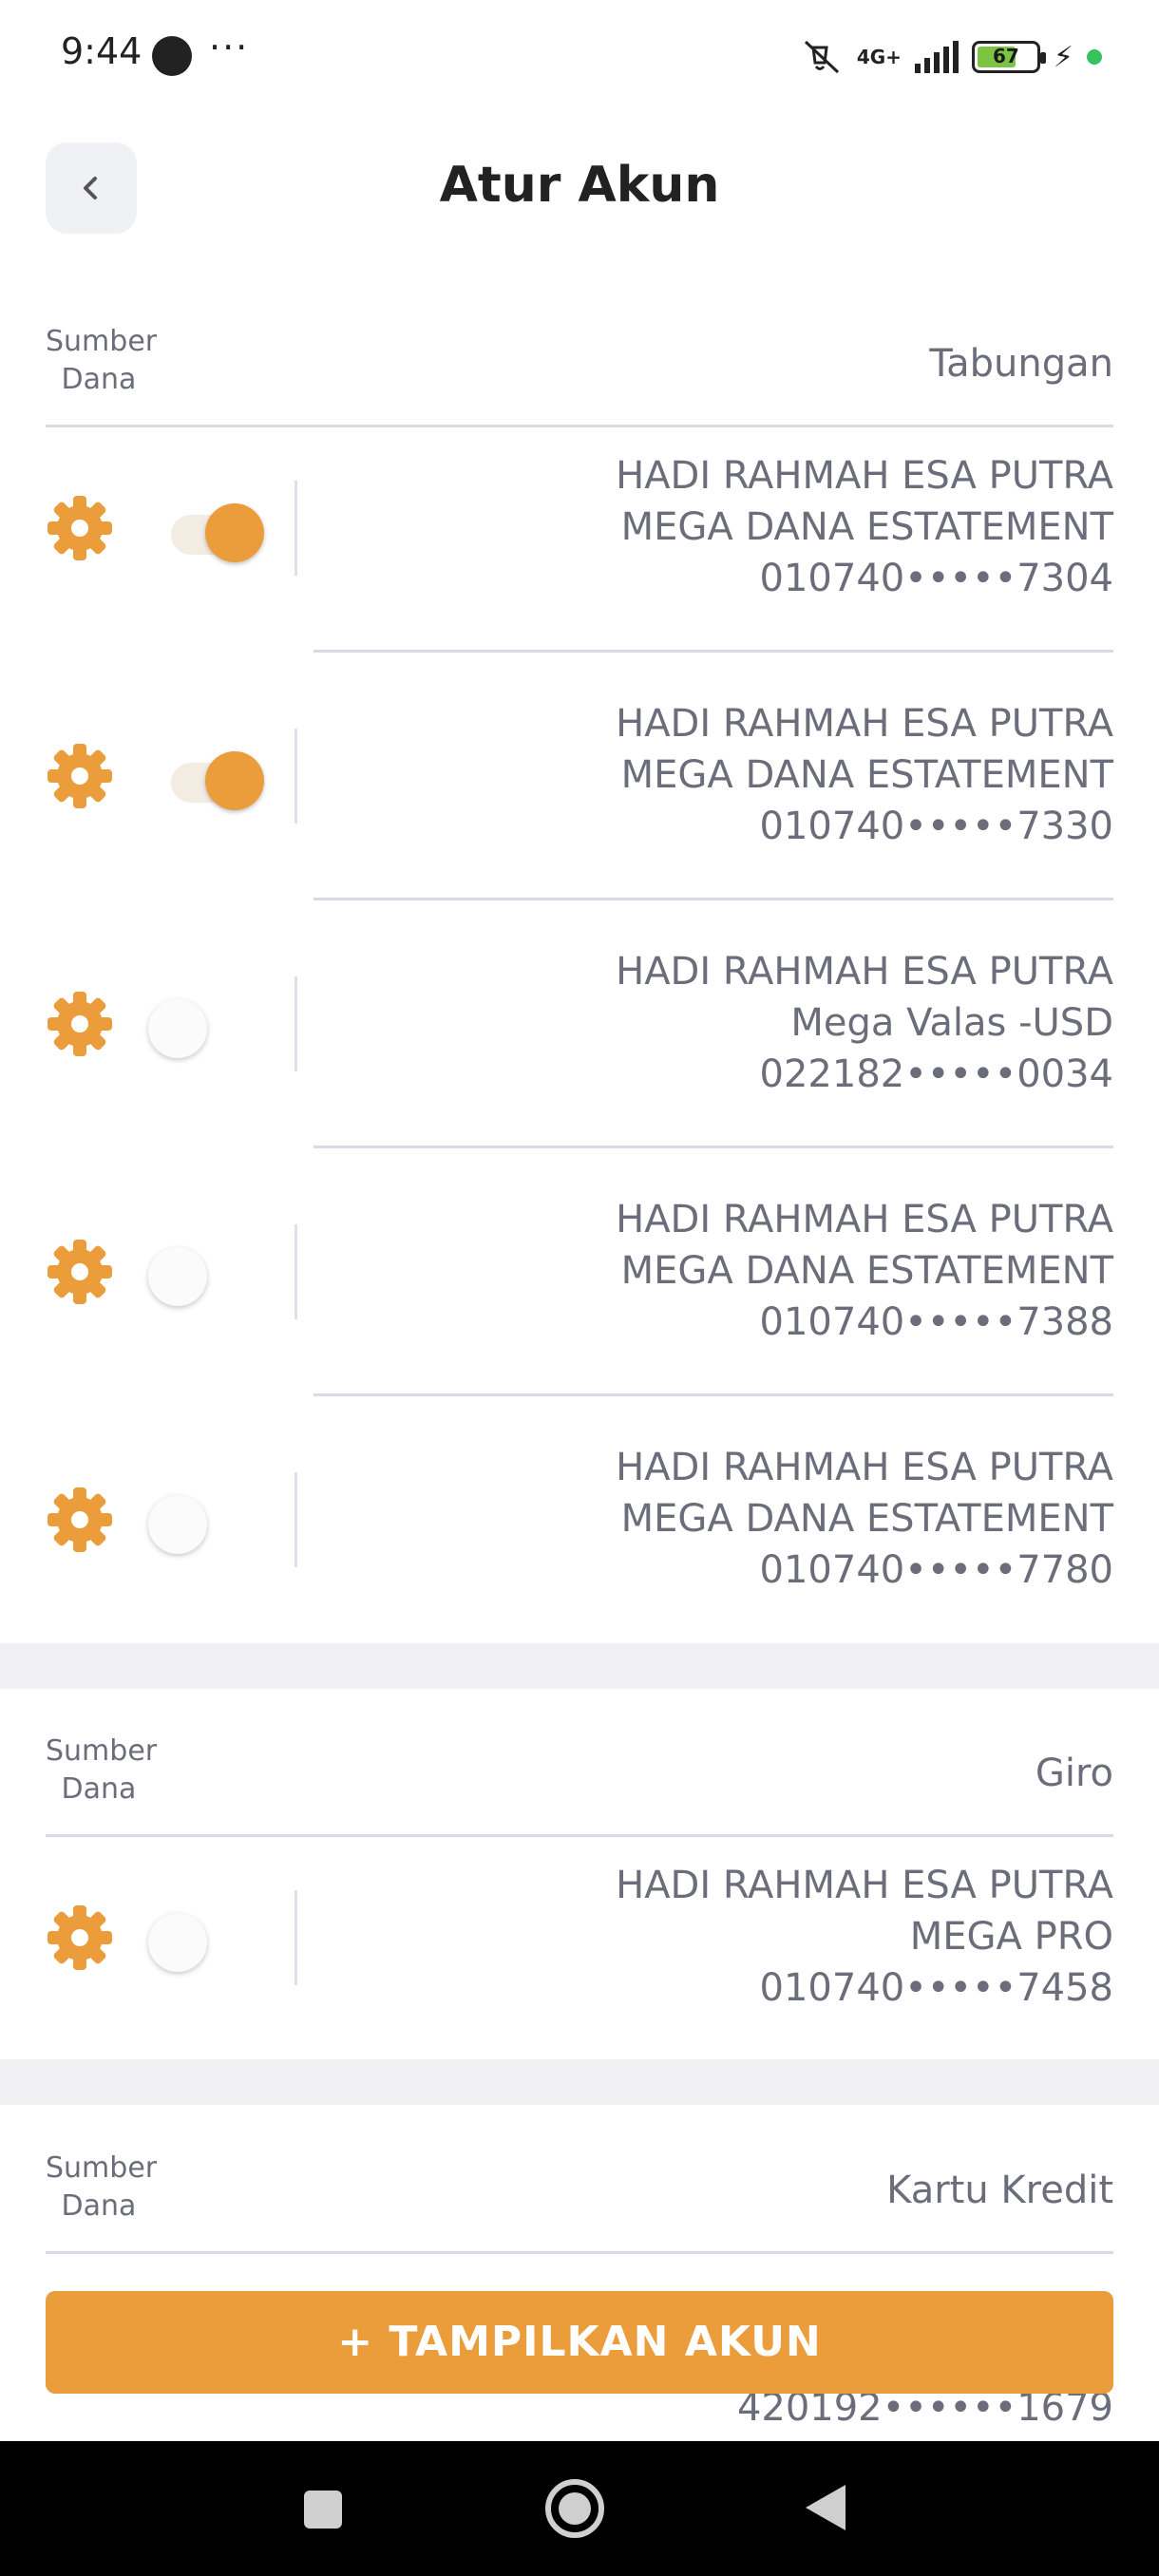 The width and height of the screenshot is (1159, 2576). Describe the element at coordinates (574, 2508) in the screenshot. I see `home-button` at that location.